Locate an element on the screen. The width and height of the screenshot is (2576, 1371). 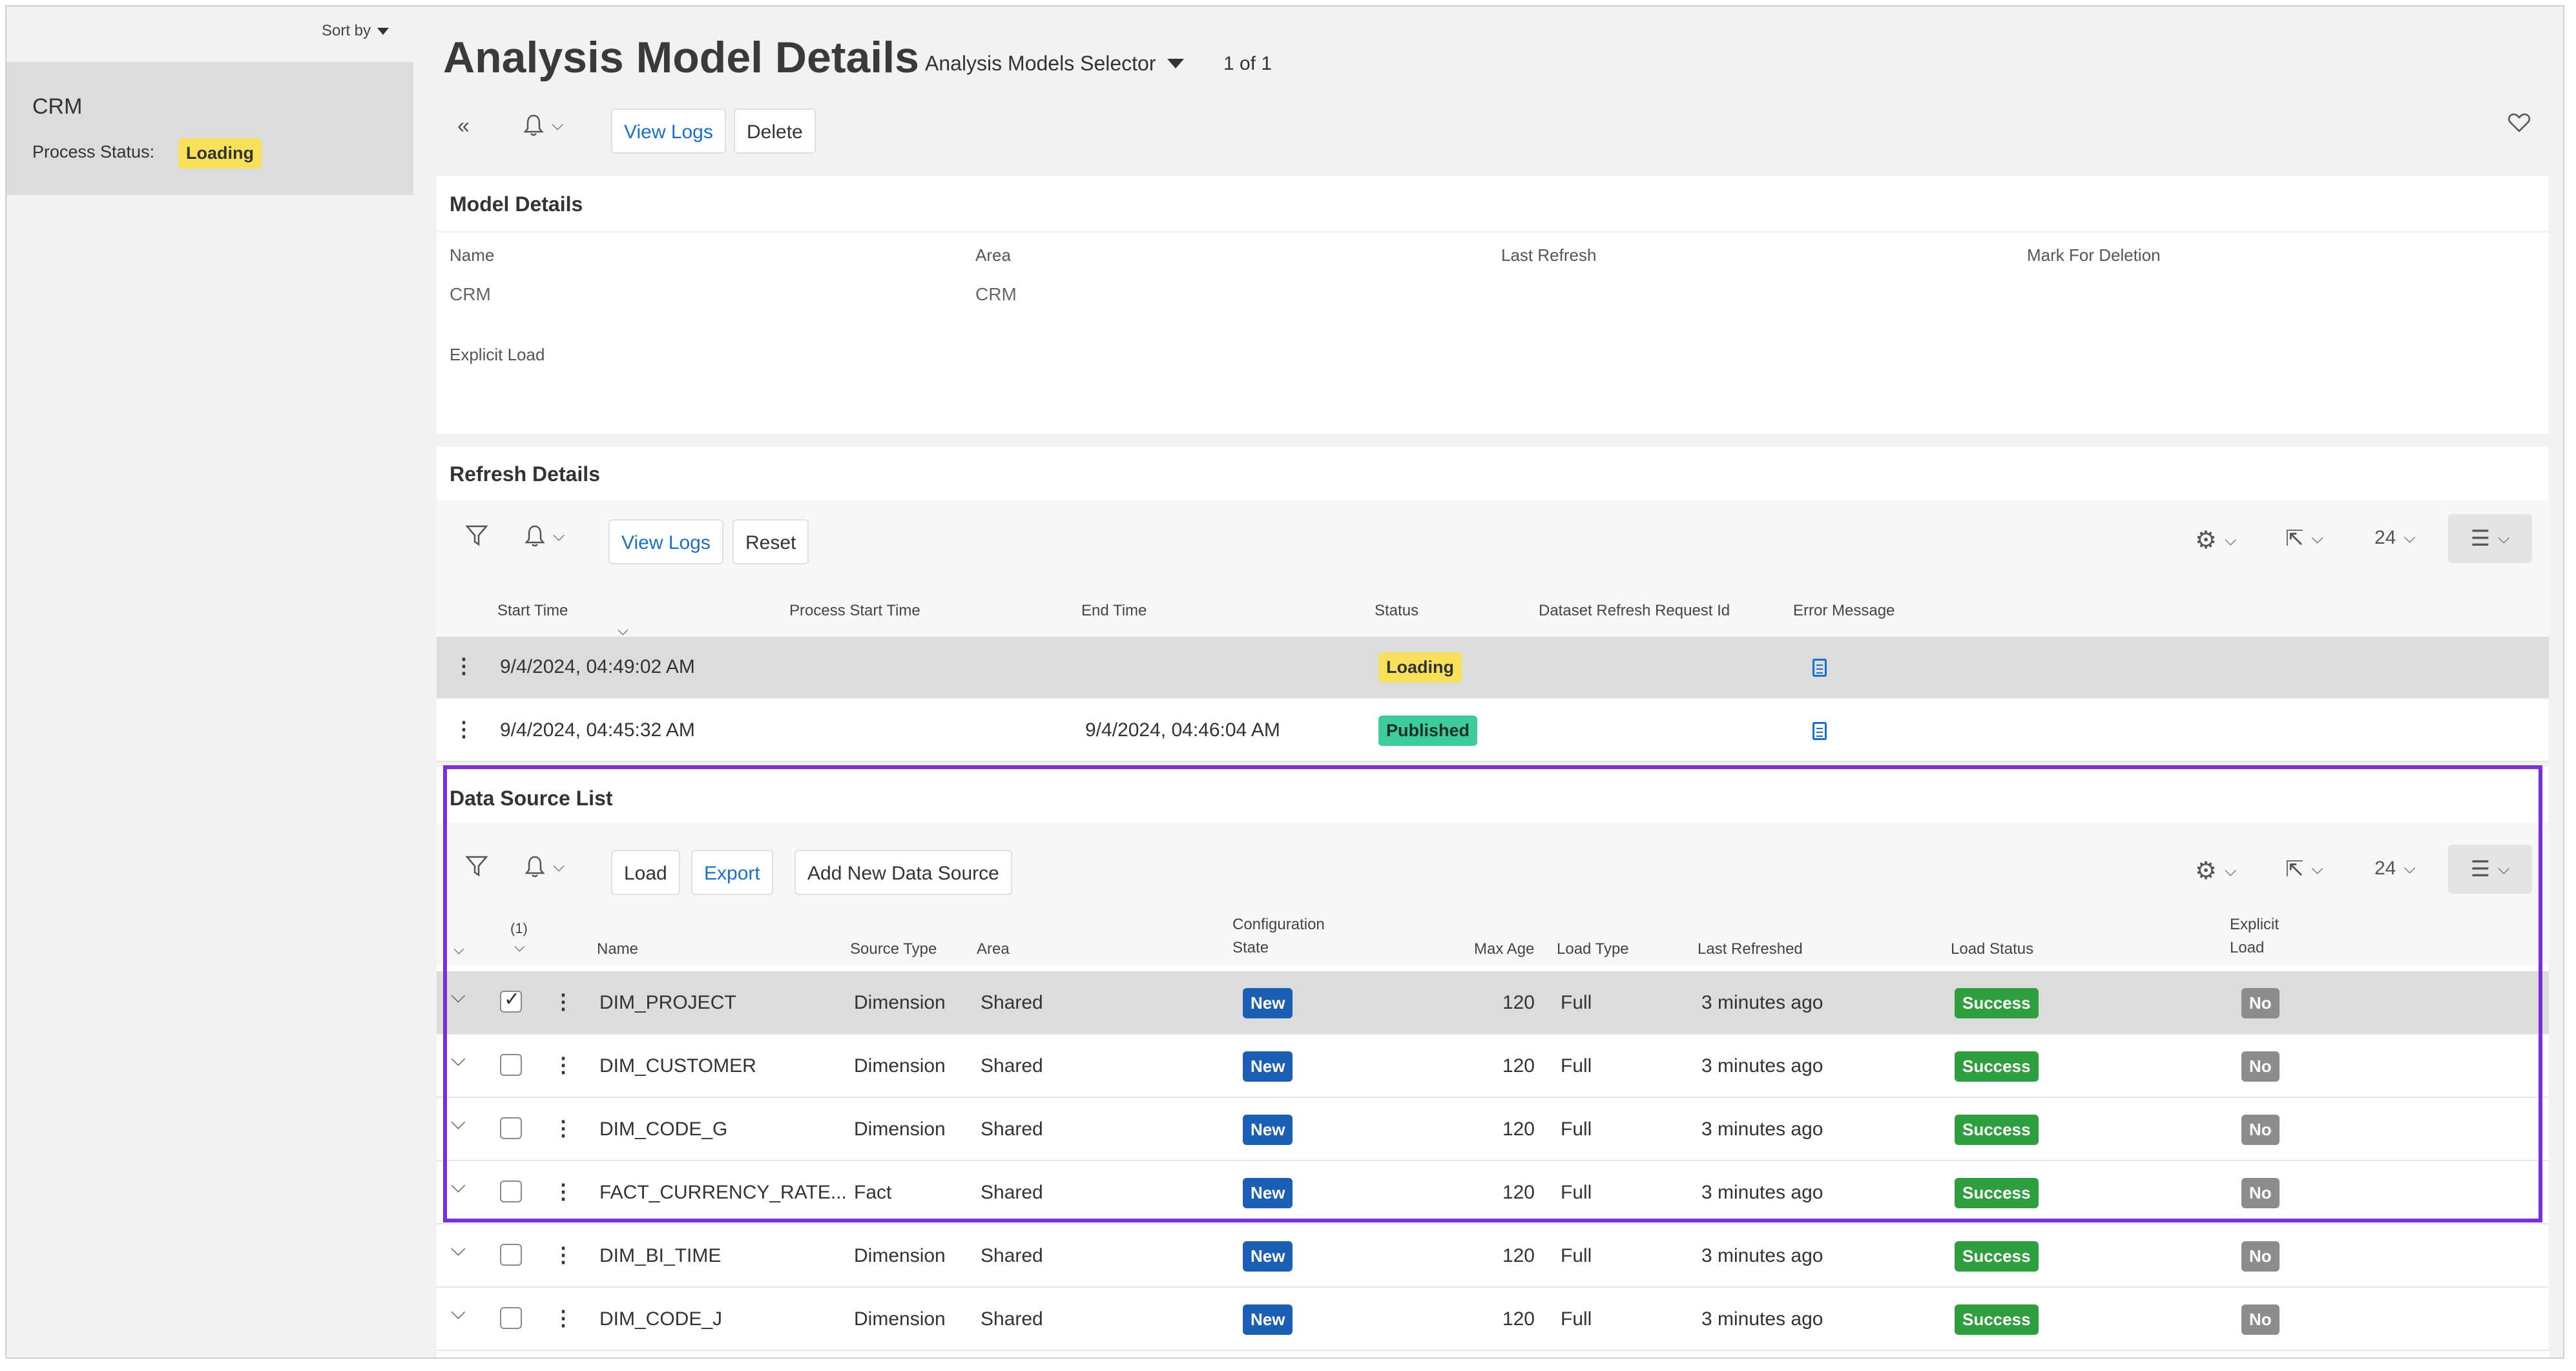
caret-down-icon is located at coordinates (1176, 64).